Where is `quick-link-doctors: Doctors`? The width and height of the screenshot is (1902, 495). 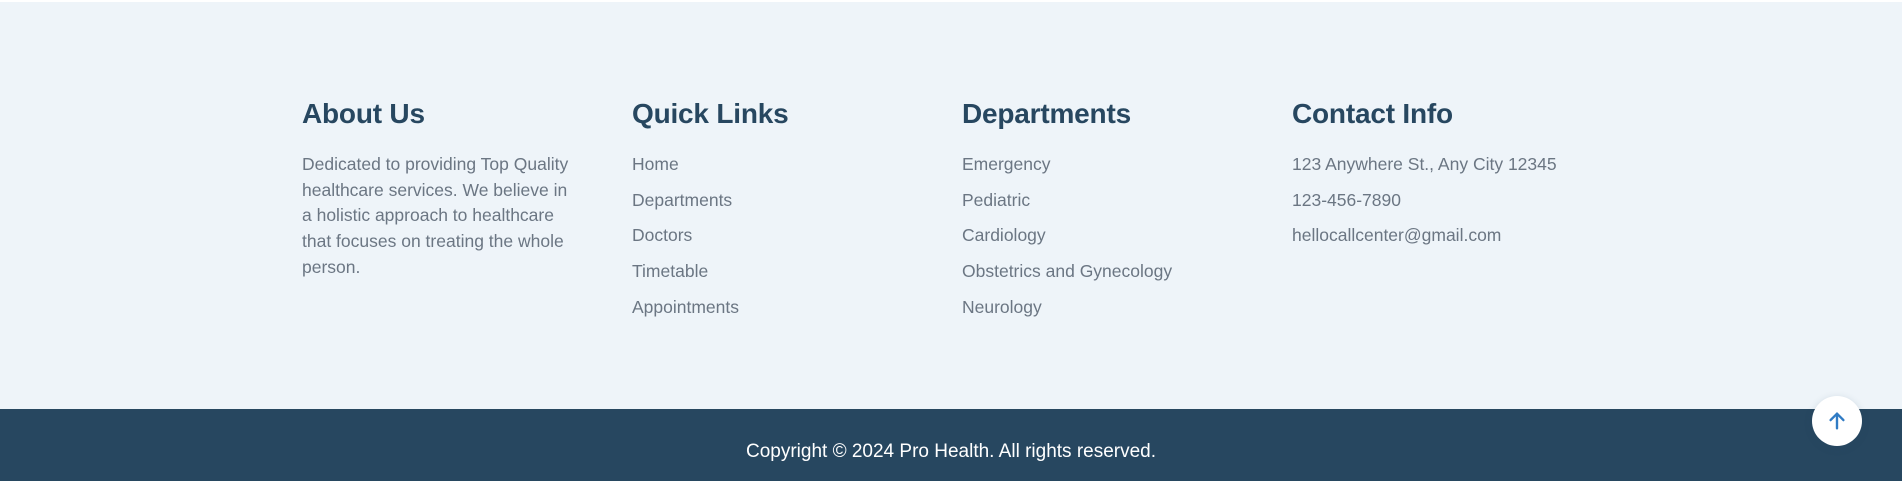 quick-link-doctors: Doctors is located at coordinates (662, 235).